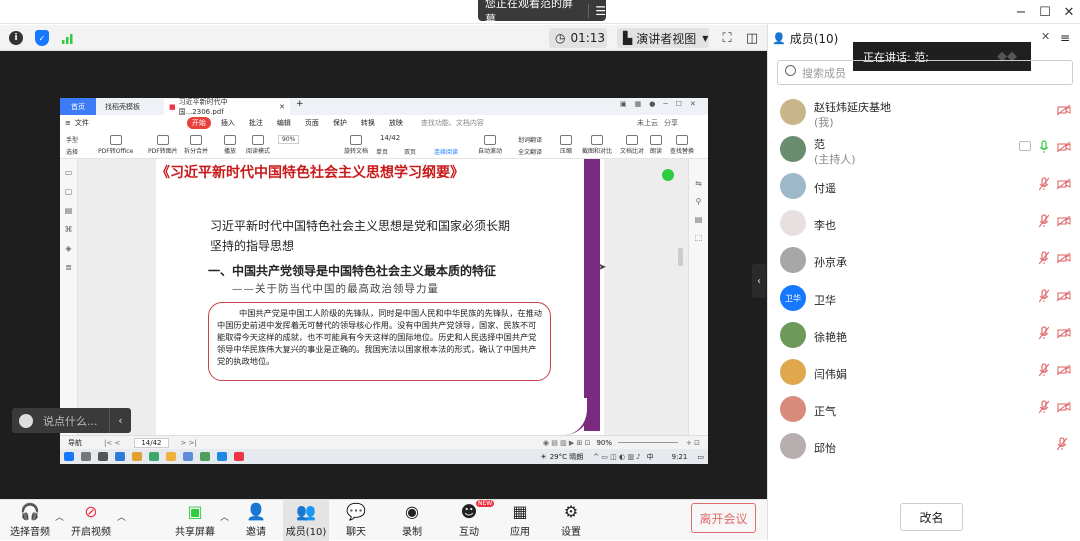 This screenshot has width=1080, height=541. Describe the element at coordinates (928, 112) in the screenshot. I see `member-row: 赵钰炜延庆基地 (我)` at that location.